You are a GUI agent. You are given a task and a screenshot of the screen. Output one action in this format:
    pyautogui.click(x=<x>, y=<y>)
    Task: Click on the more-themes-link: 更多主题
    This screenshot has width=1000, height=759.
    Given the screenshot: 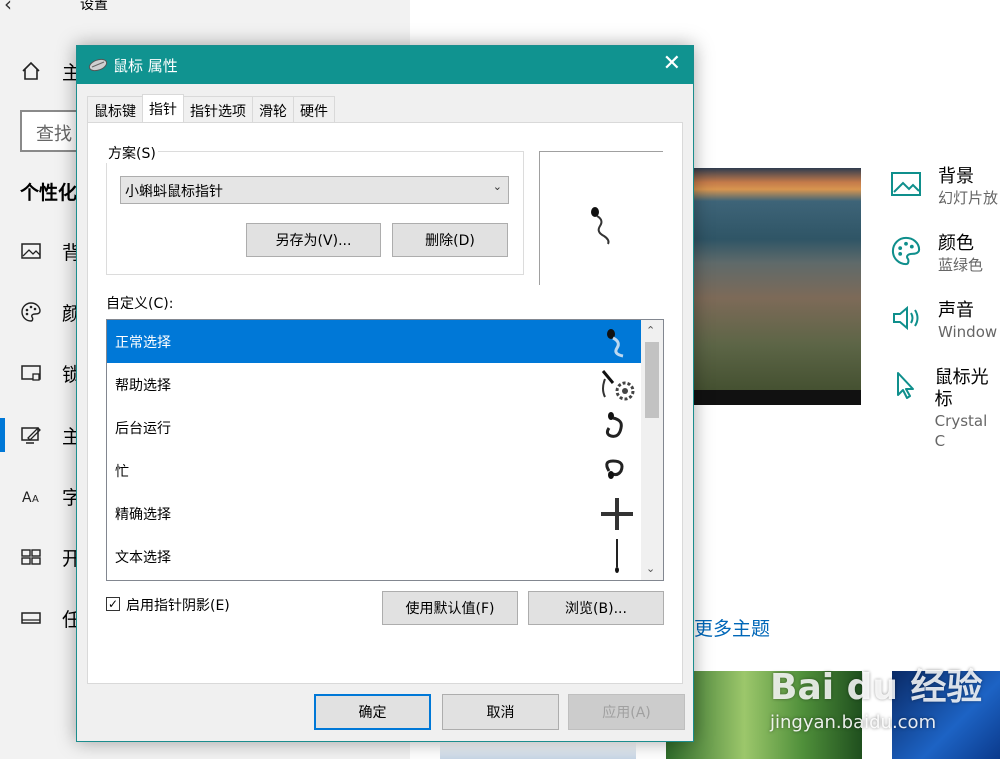 What is the action you would take?
    pyautogui.click(x=732, y=627)
    